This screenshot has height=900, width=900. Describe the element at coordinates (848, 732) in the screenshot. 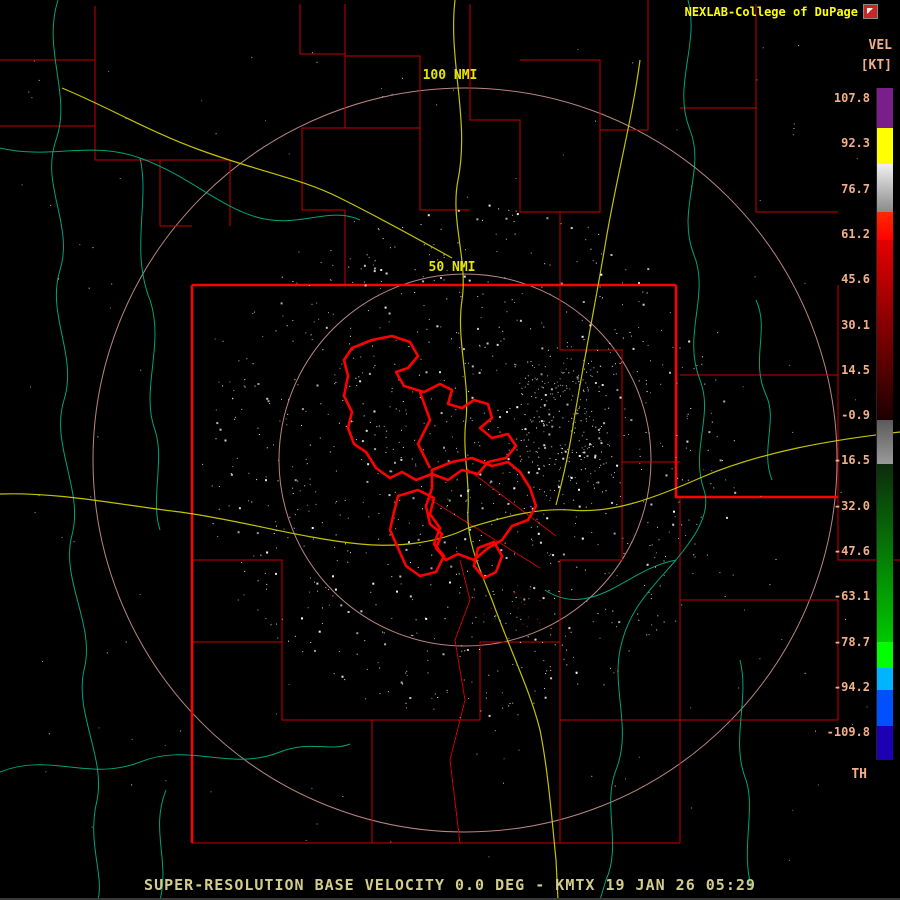

I see `colorbar-tick-label: -109.8` at that location.